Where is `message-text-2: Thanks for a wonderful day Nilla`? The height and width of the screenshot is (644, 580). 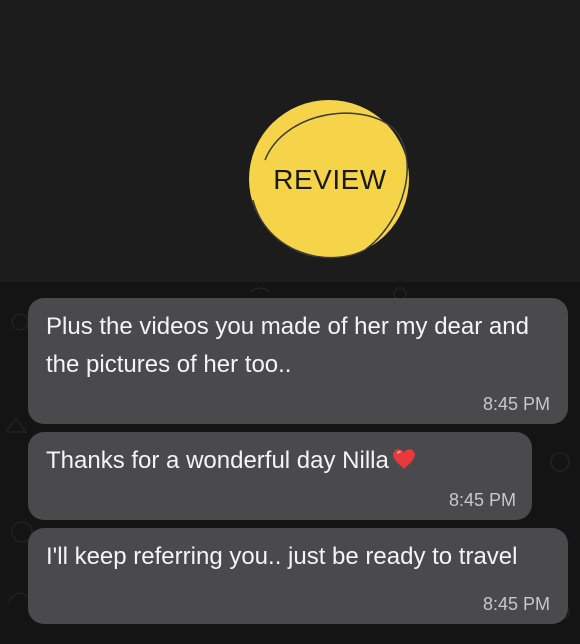 message-text-2: Thanks for a wonderful day Nilla is located at coordinates (217, 460).